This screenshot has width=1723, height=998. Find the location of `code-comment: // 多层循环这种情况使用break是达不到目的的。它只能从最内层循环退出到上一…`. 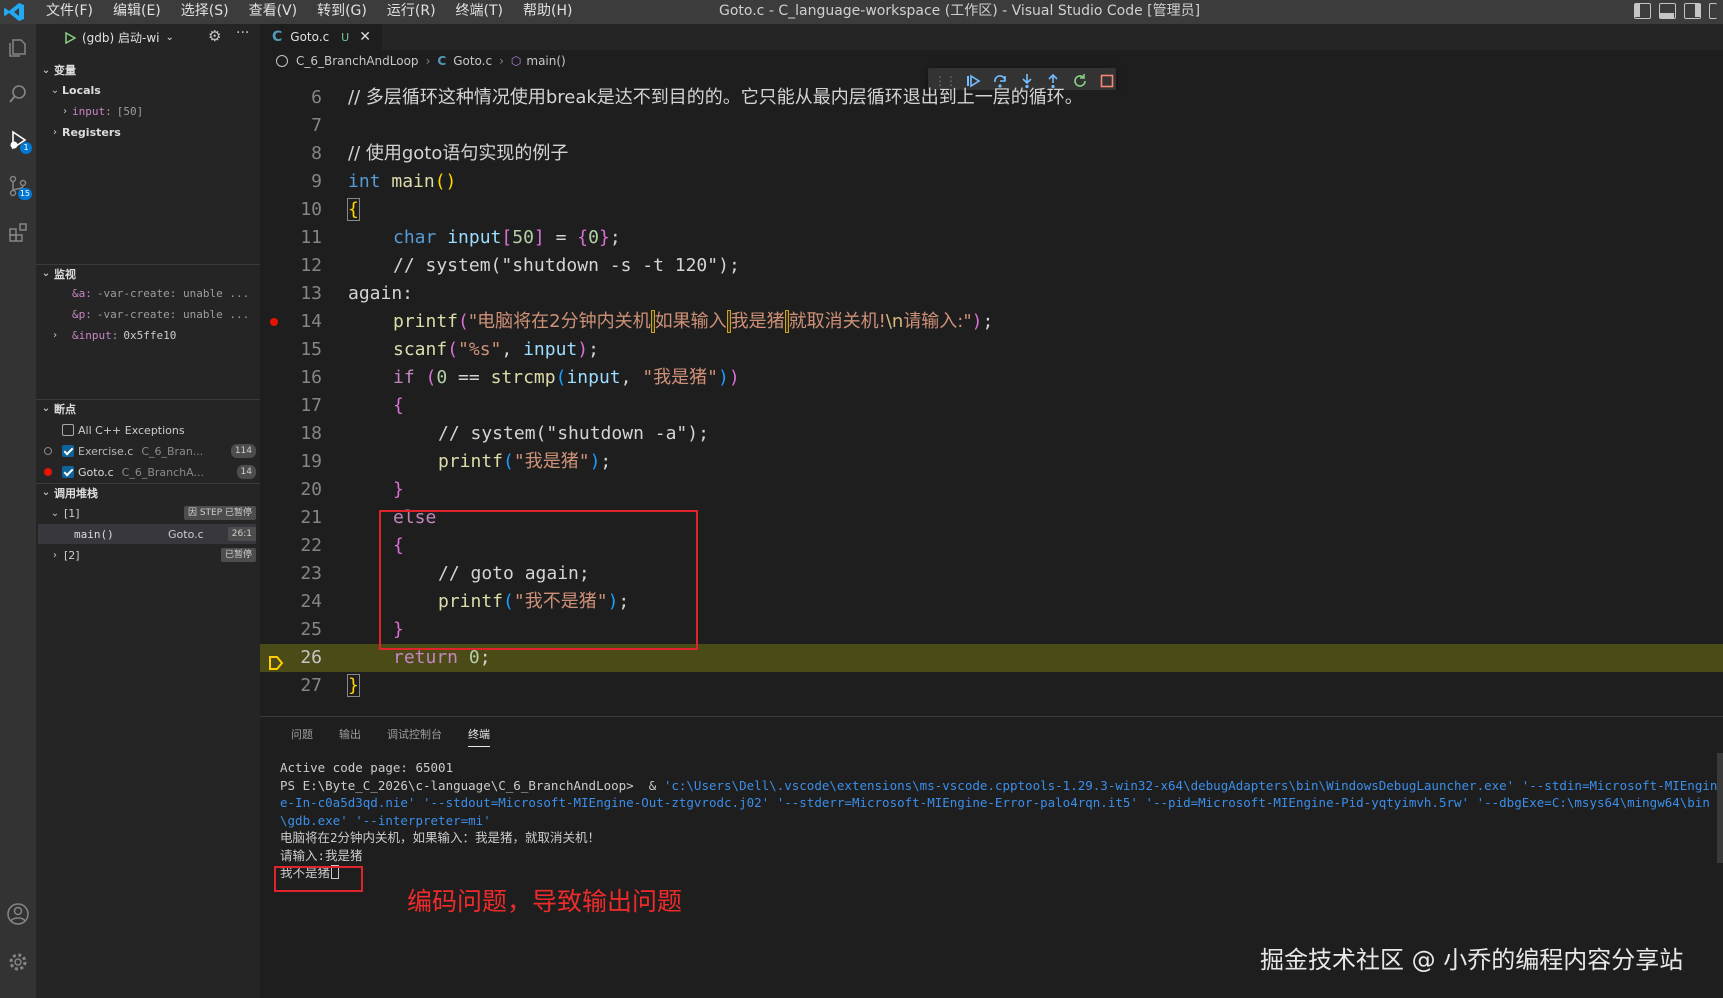

code-comment: // 多层循环这种情况使用break是达不到目的的。它只能从最内层循环退出到上一… is located at coordinates (715, 97).